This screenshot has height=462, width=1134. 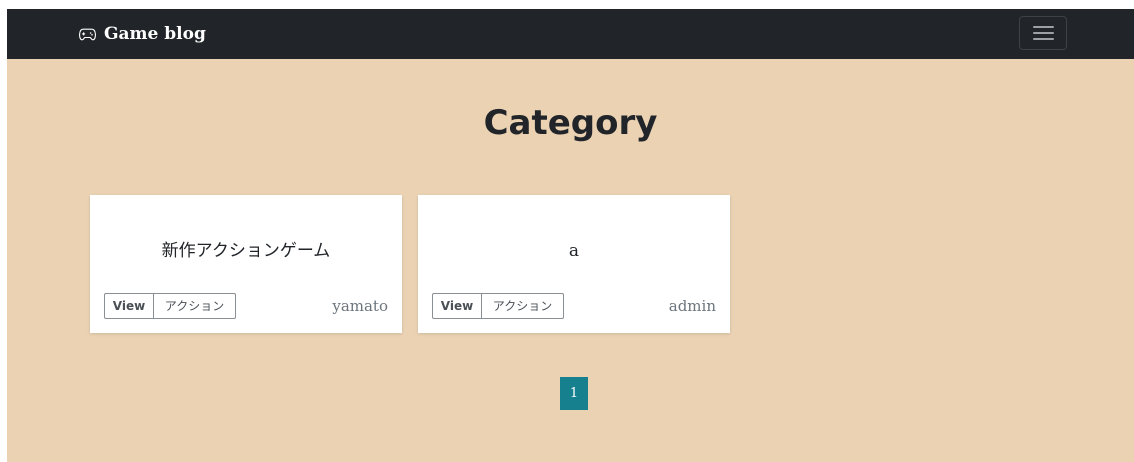 I want to click on hamburger-menu-icon, so click(x=1043, y=33).